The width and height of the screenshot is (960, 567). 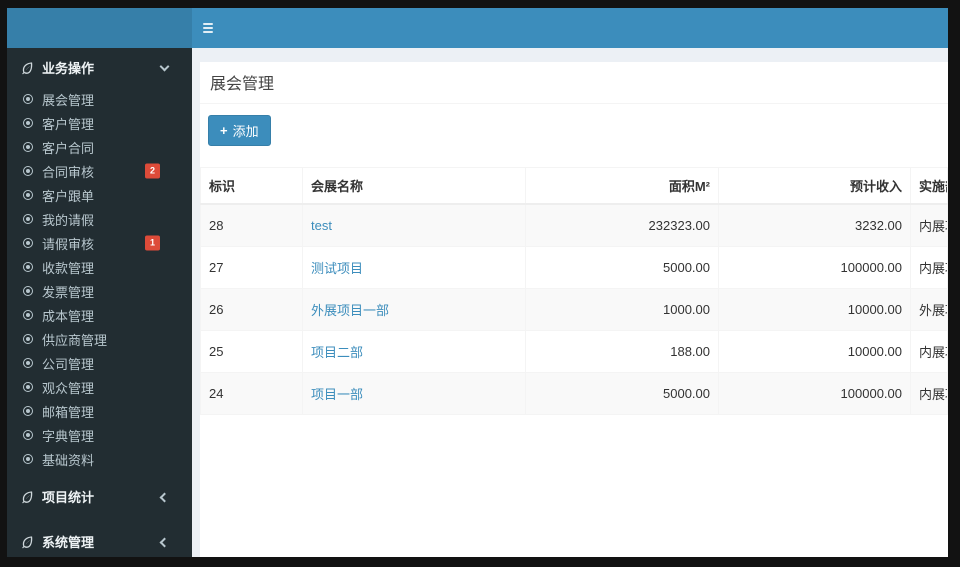 What do you see at coordinates (414, 351) in the screenshot?
I see `cell-name: 项目二部` at bounding box center [414, 351].